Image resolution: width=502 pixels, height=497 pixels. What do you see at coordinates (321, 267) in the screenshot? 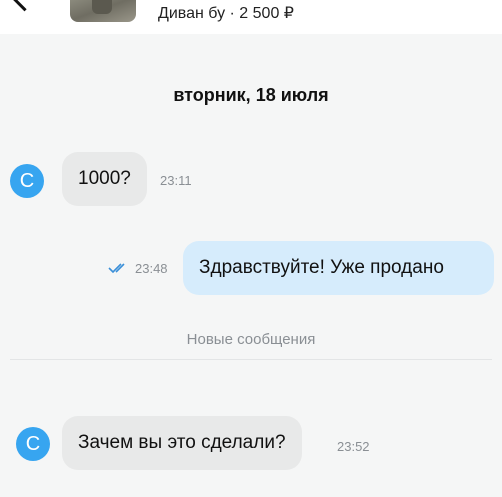
I see `message-text: Здравствуйте! Уже продано` at bounding box center [321, 267].